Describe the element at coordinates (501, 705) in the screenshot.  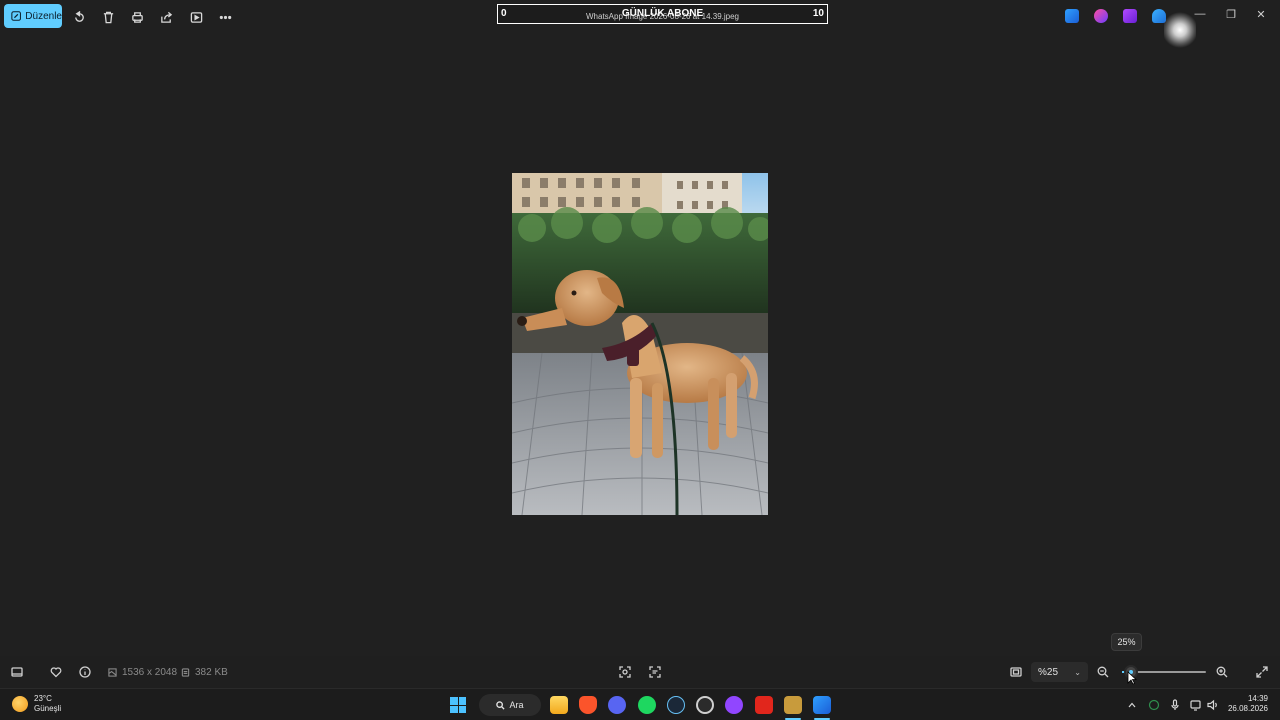
I see `search-icon` at that location.